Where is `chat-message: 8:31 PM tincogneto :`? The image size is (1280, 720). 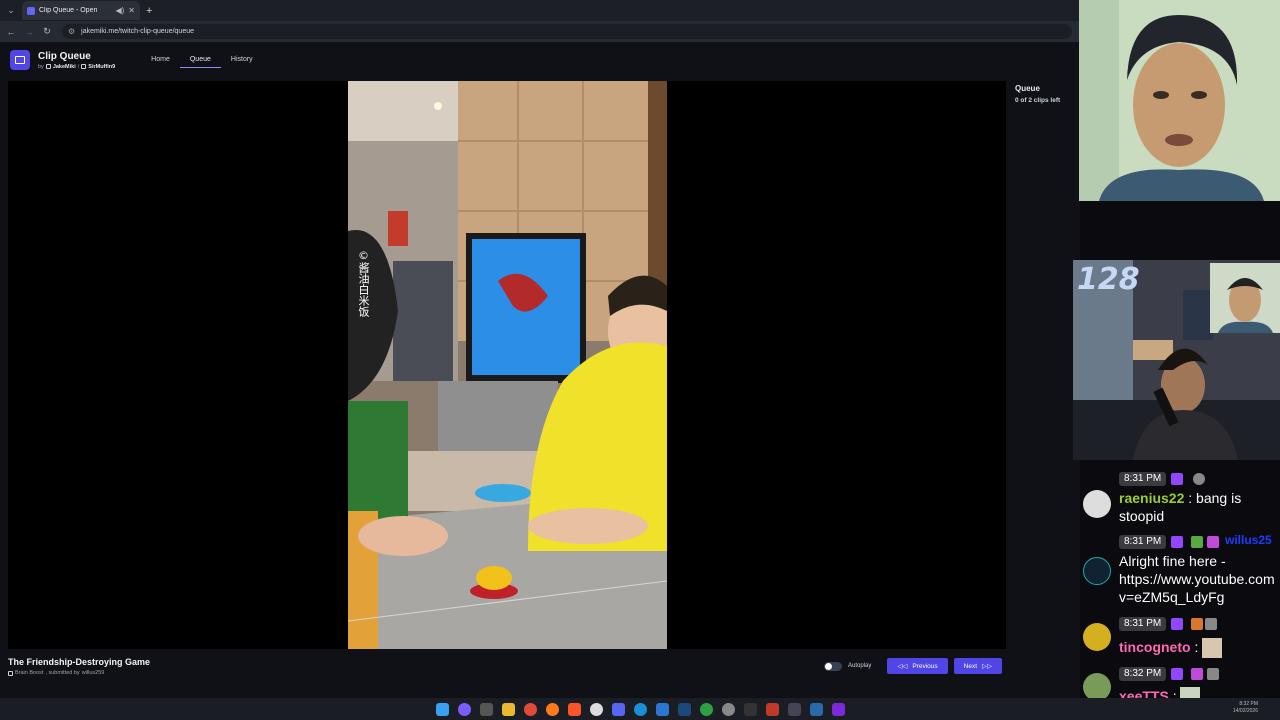
chat-message: 8:31 PM tincogneto : is located at coordinates (1176, 638).